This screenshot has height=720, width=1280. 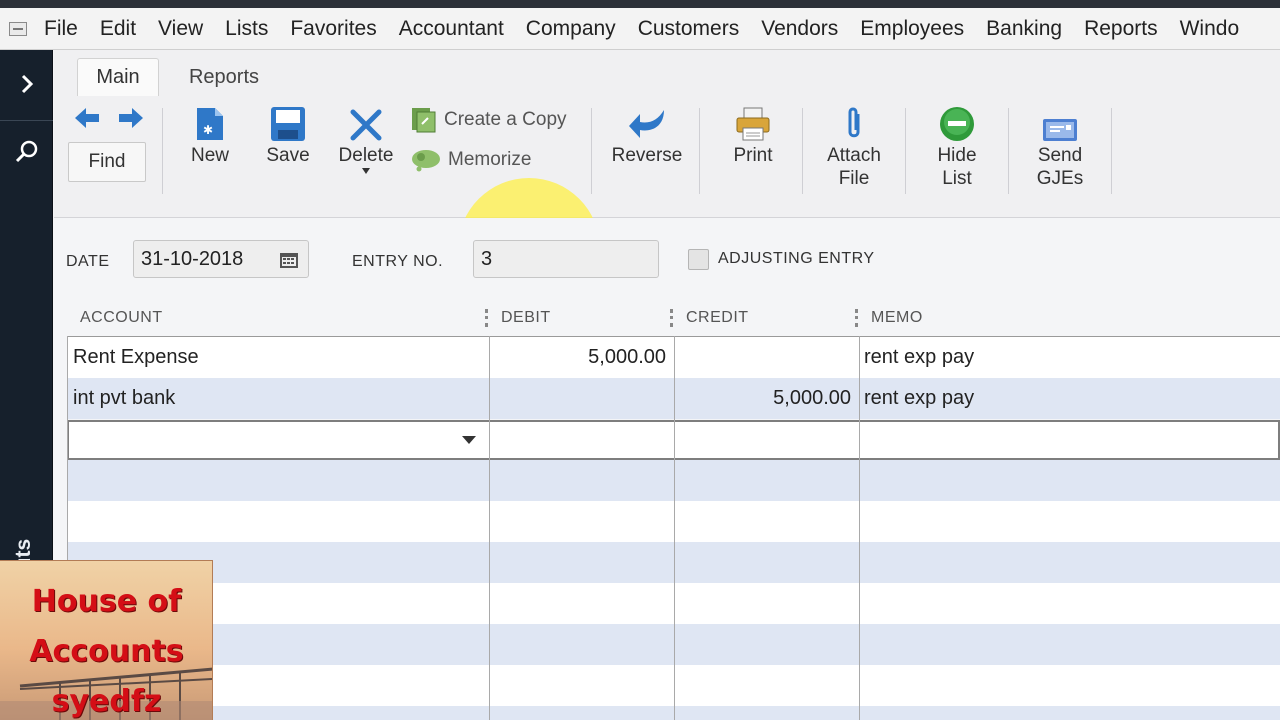 I want to click on watermark-line-2: Accounts, so click(x=106, y=651).